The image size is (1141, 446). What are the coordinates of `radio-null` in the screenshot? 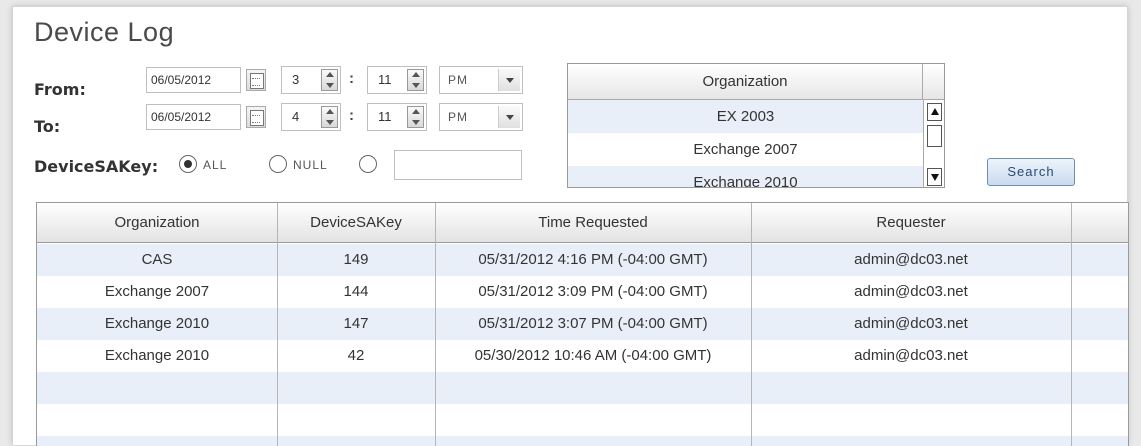 It's located at (278, 164).